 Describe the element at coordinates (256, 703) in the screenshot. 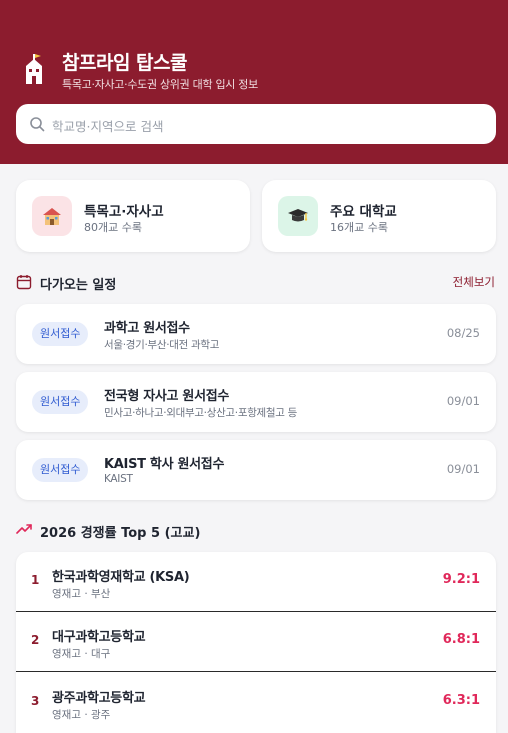

I see `ranking-row: 3 광주과학고등학교 영재고 · 광주 6.3:1` at that location.